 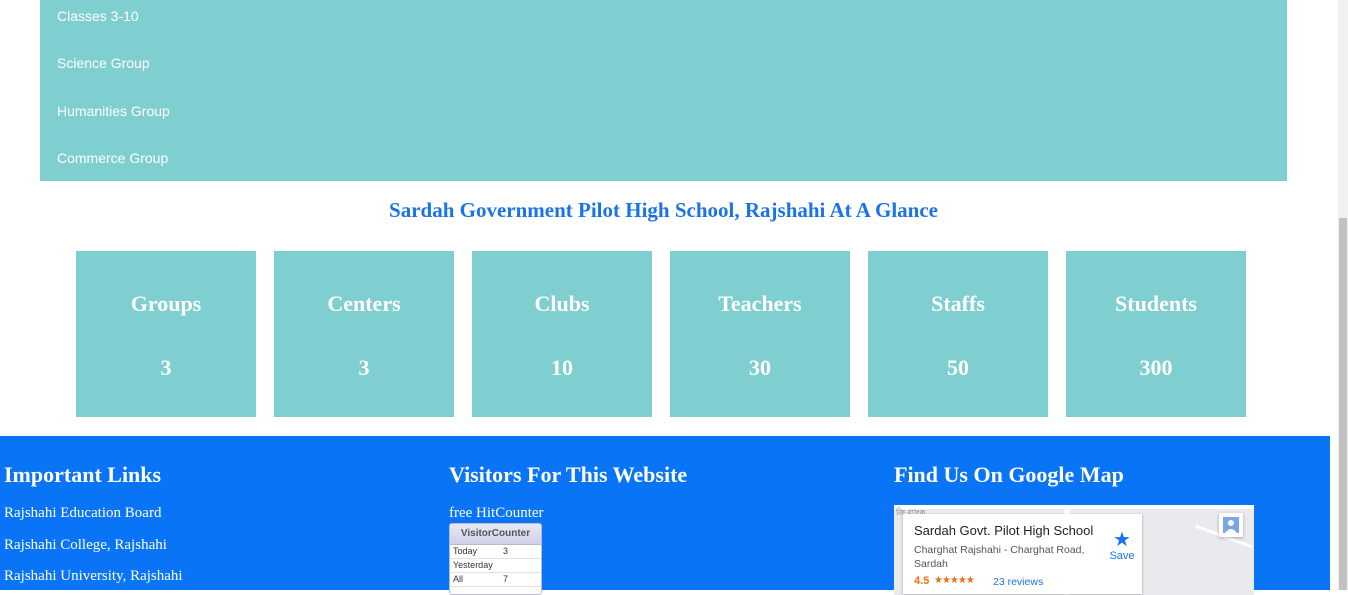 I want to click on hitcounter-link: free HitCounter, so click(x=496, y=513).